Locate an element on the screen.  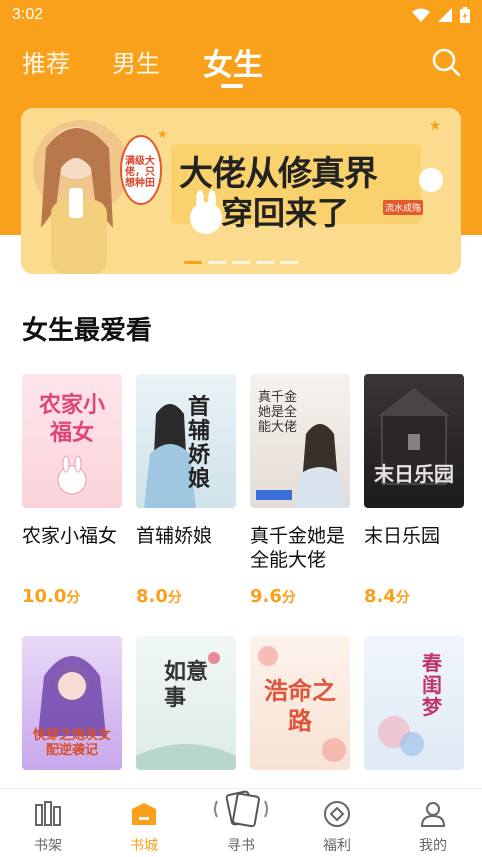
book-title: 首辅娇娘 is located at coordinates (192, 536).